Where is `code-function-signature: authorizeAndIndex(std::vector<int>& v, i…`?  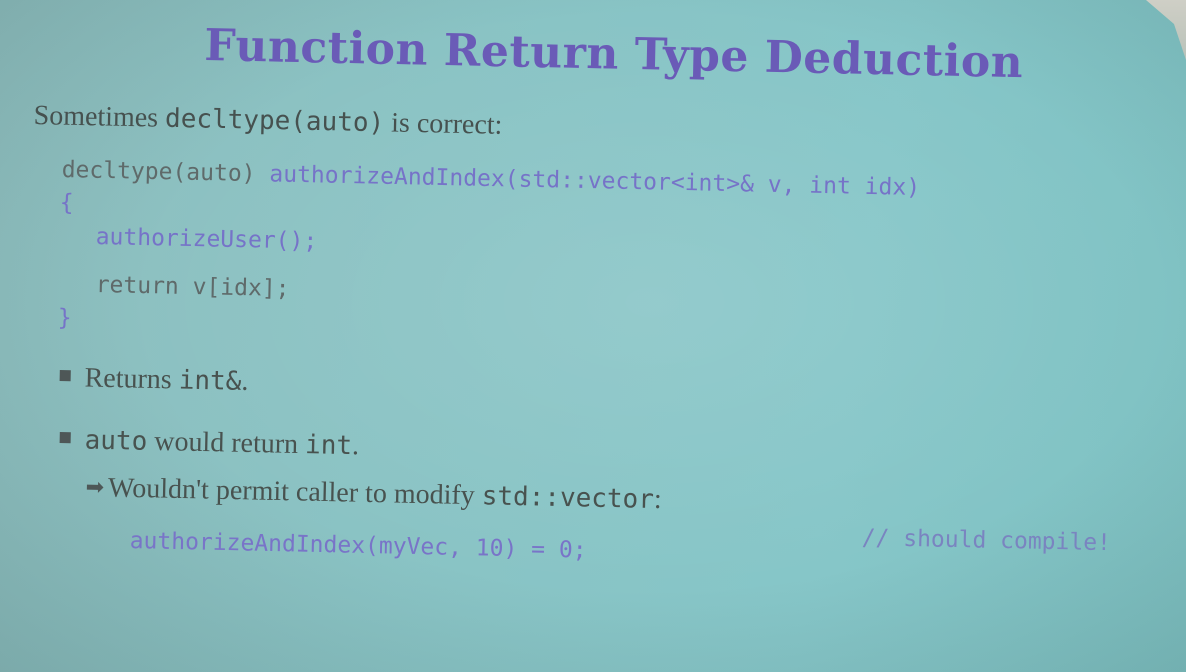
code-function-signature: authorizeAndIndex(std::vector<int>& v, i… is located at coordinates (595, 181).